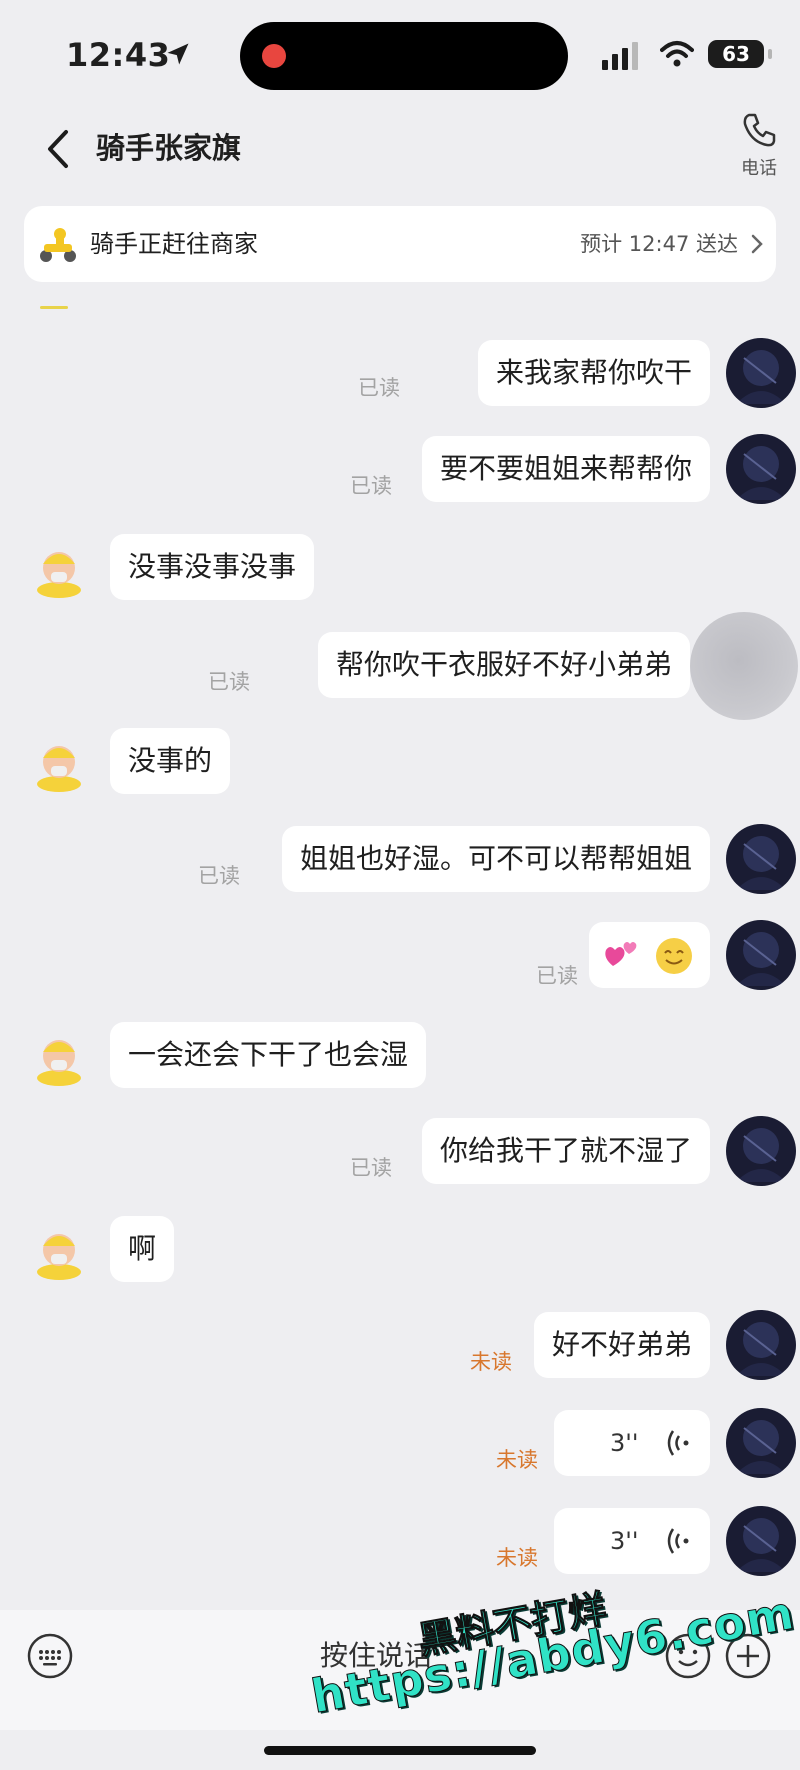 The width and height of the screenshot is (800, 1770). I want to click on message-row: 已读 帮你吹干衣服好不好小弟弟, so click(400, 665).